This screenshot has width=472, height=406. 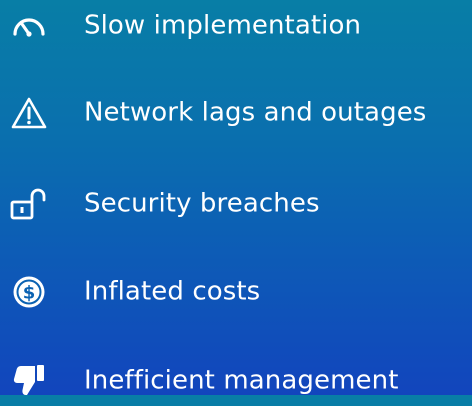 I want to click on dollar-coin-icon: $, so click(x=29, y=292).